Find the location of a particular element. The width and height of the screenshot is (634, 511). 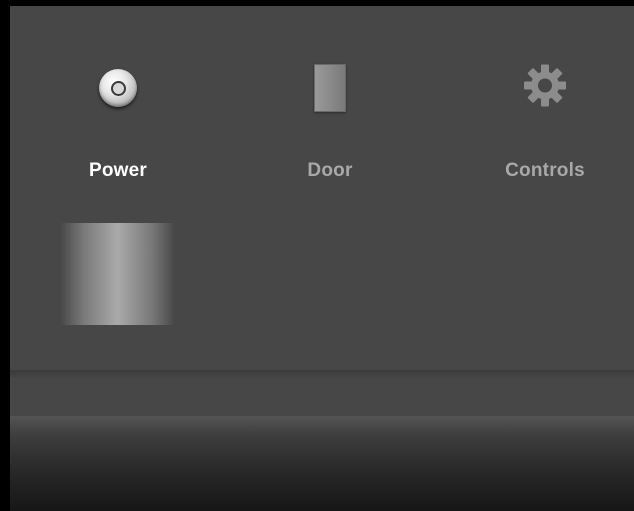

selection-indicator is located at coordinates (117, 274).